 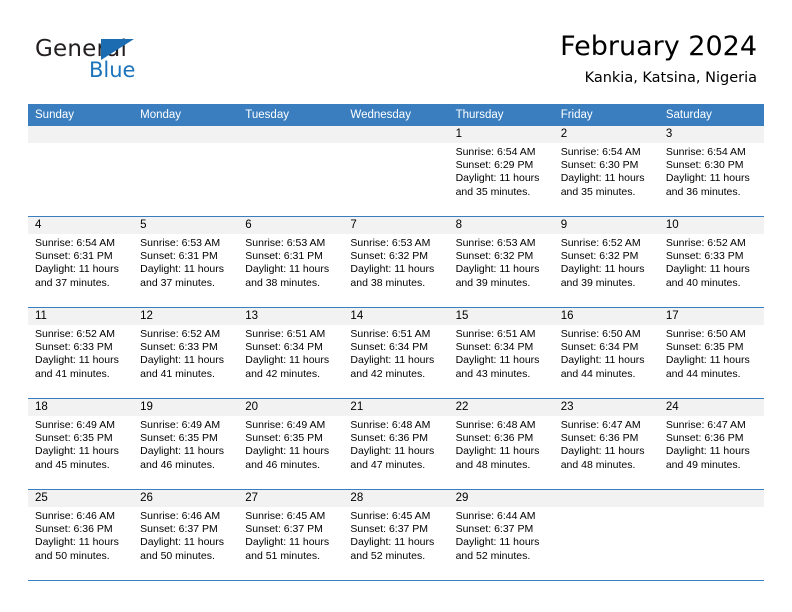 I want to click on day-number: 21, so click(x=396, y=407).